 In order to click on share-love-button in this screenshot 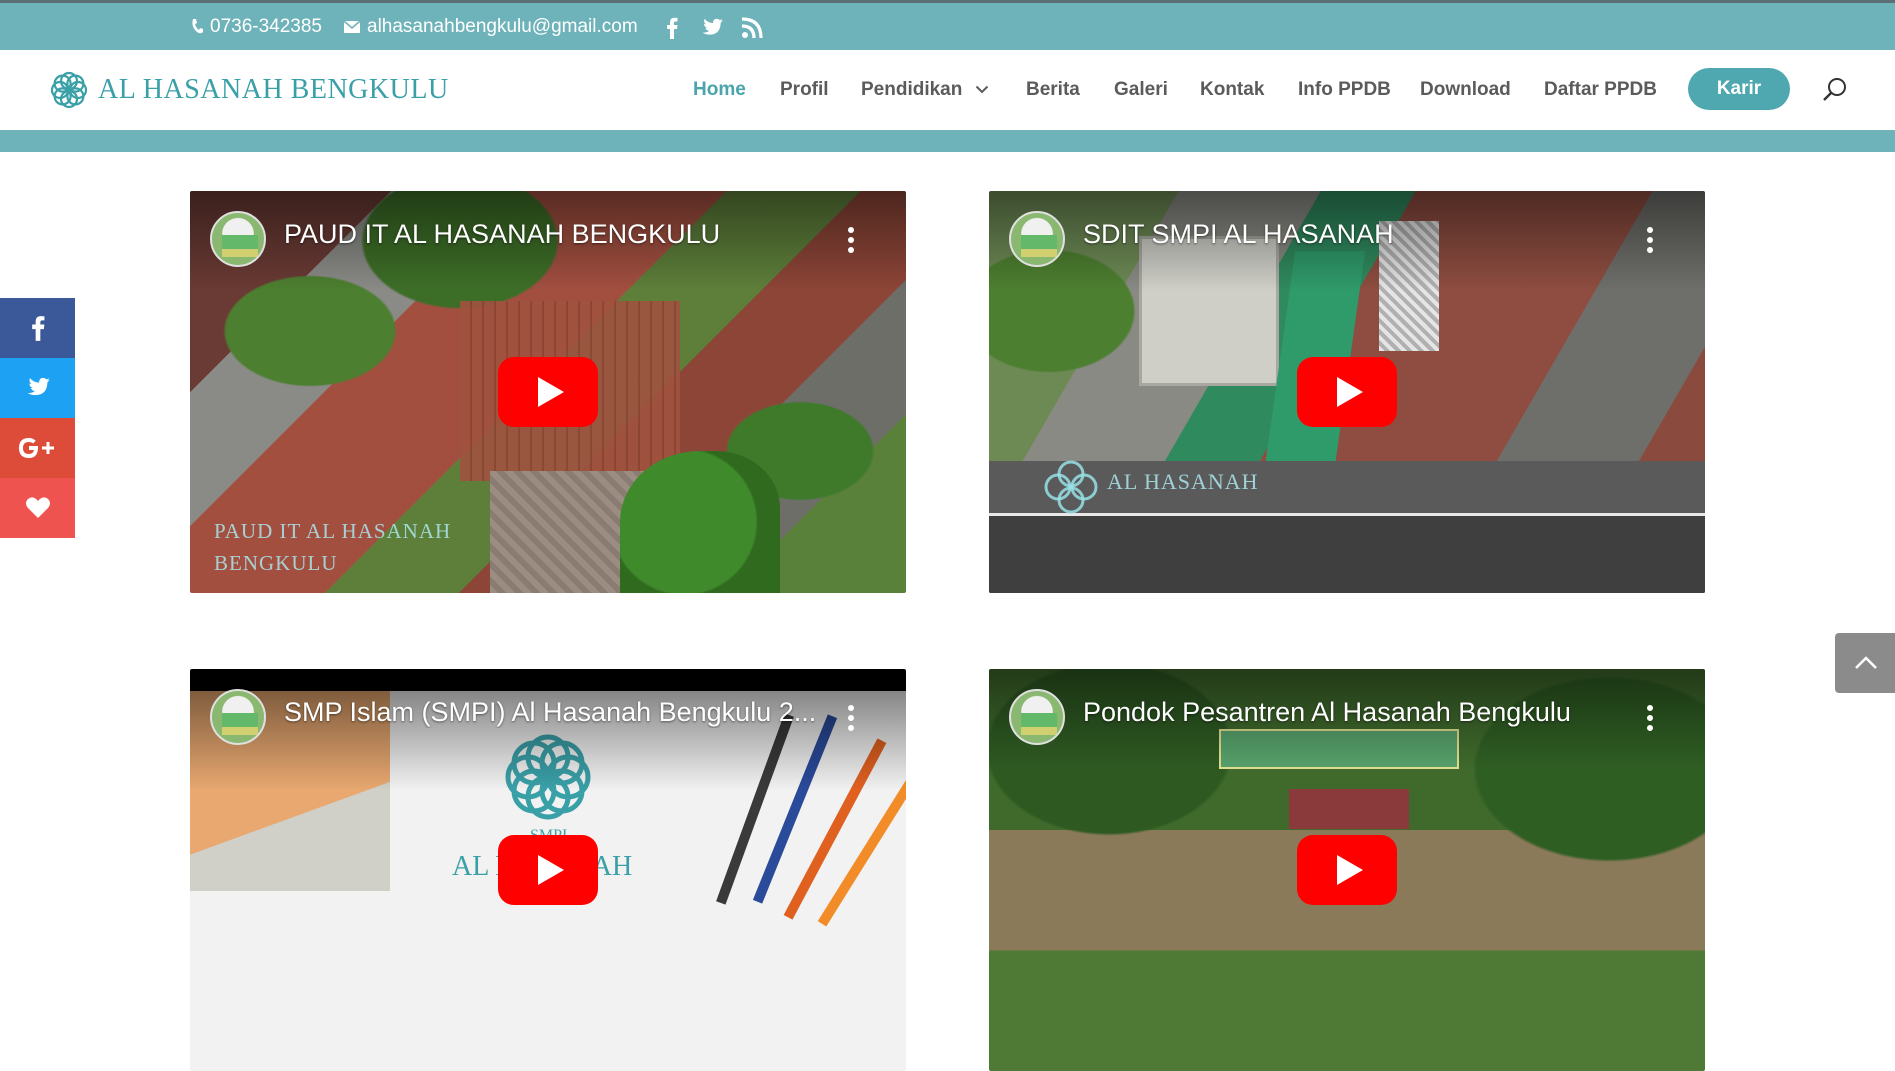, I will do `click(37, 508)`.